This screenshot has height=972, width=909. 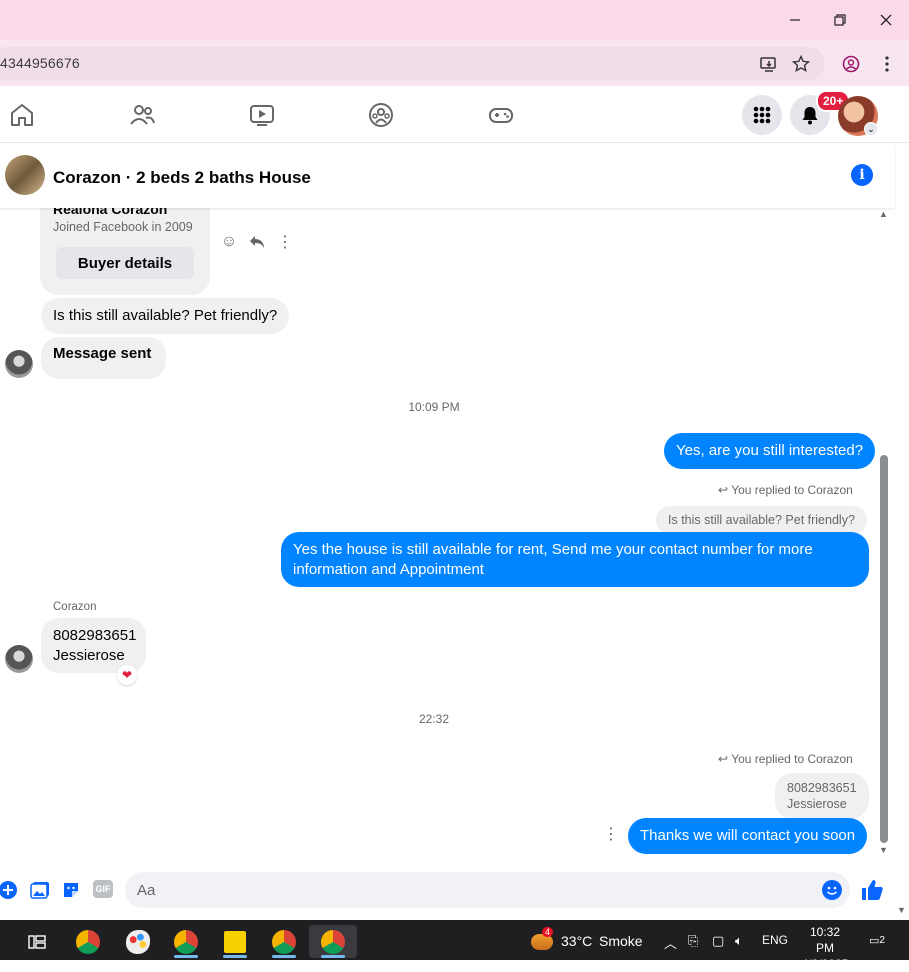 I want to click on task-view-button, so click(x=37, y=941).